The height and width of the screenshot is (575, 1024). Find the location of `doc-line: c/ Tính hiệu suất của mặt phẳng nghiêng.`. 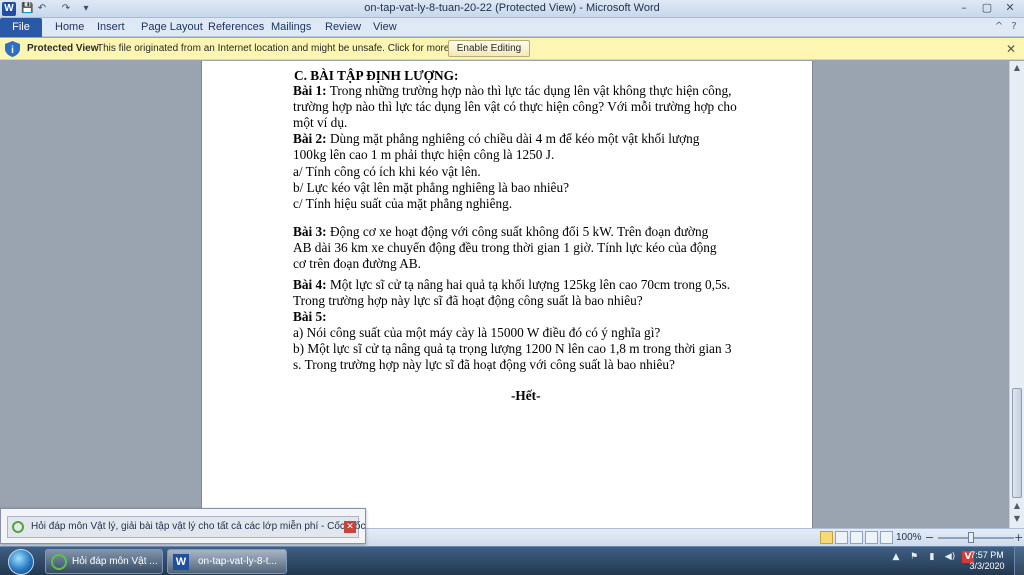

doc-line: c/ Tính hiệu suất của mặt phẳng nghiêng. is located at coordinates (402, 204).